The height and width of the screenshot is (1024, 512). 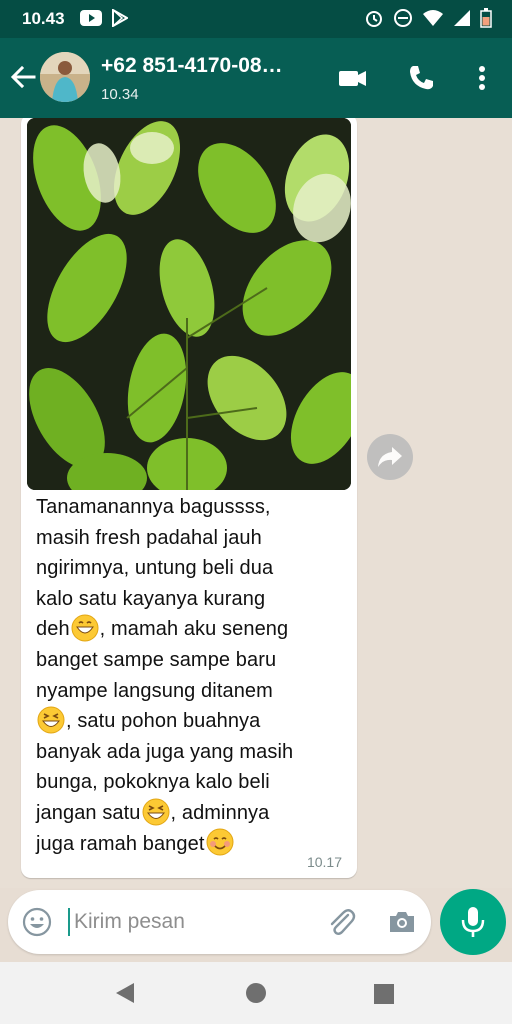 I want to click on system-nav-bar, so click(x=256, y=993).